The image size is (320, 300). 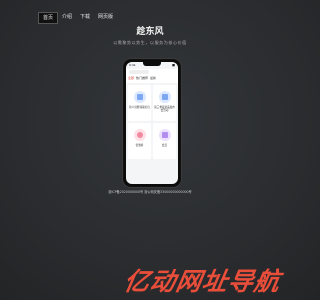 I want to click on card-caption: 新人注册领取红包, so click(x=139, y=107).